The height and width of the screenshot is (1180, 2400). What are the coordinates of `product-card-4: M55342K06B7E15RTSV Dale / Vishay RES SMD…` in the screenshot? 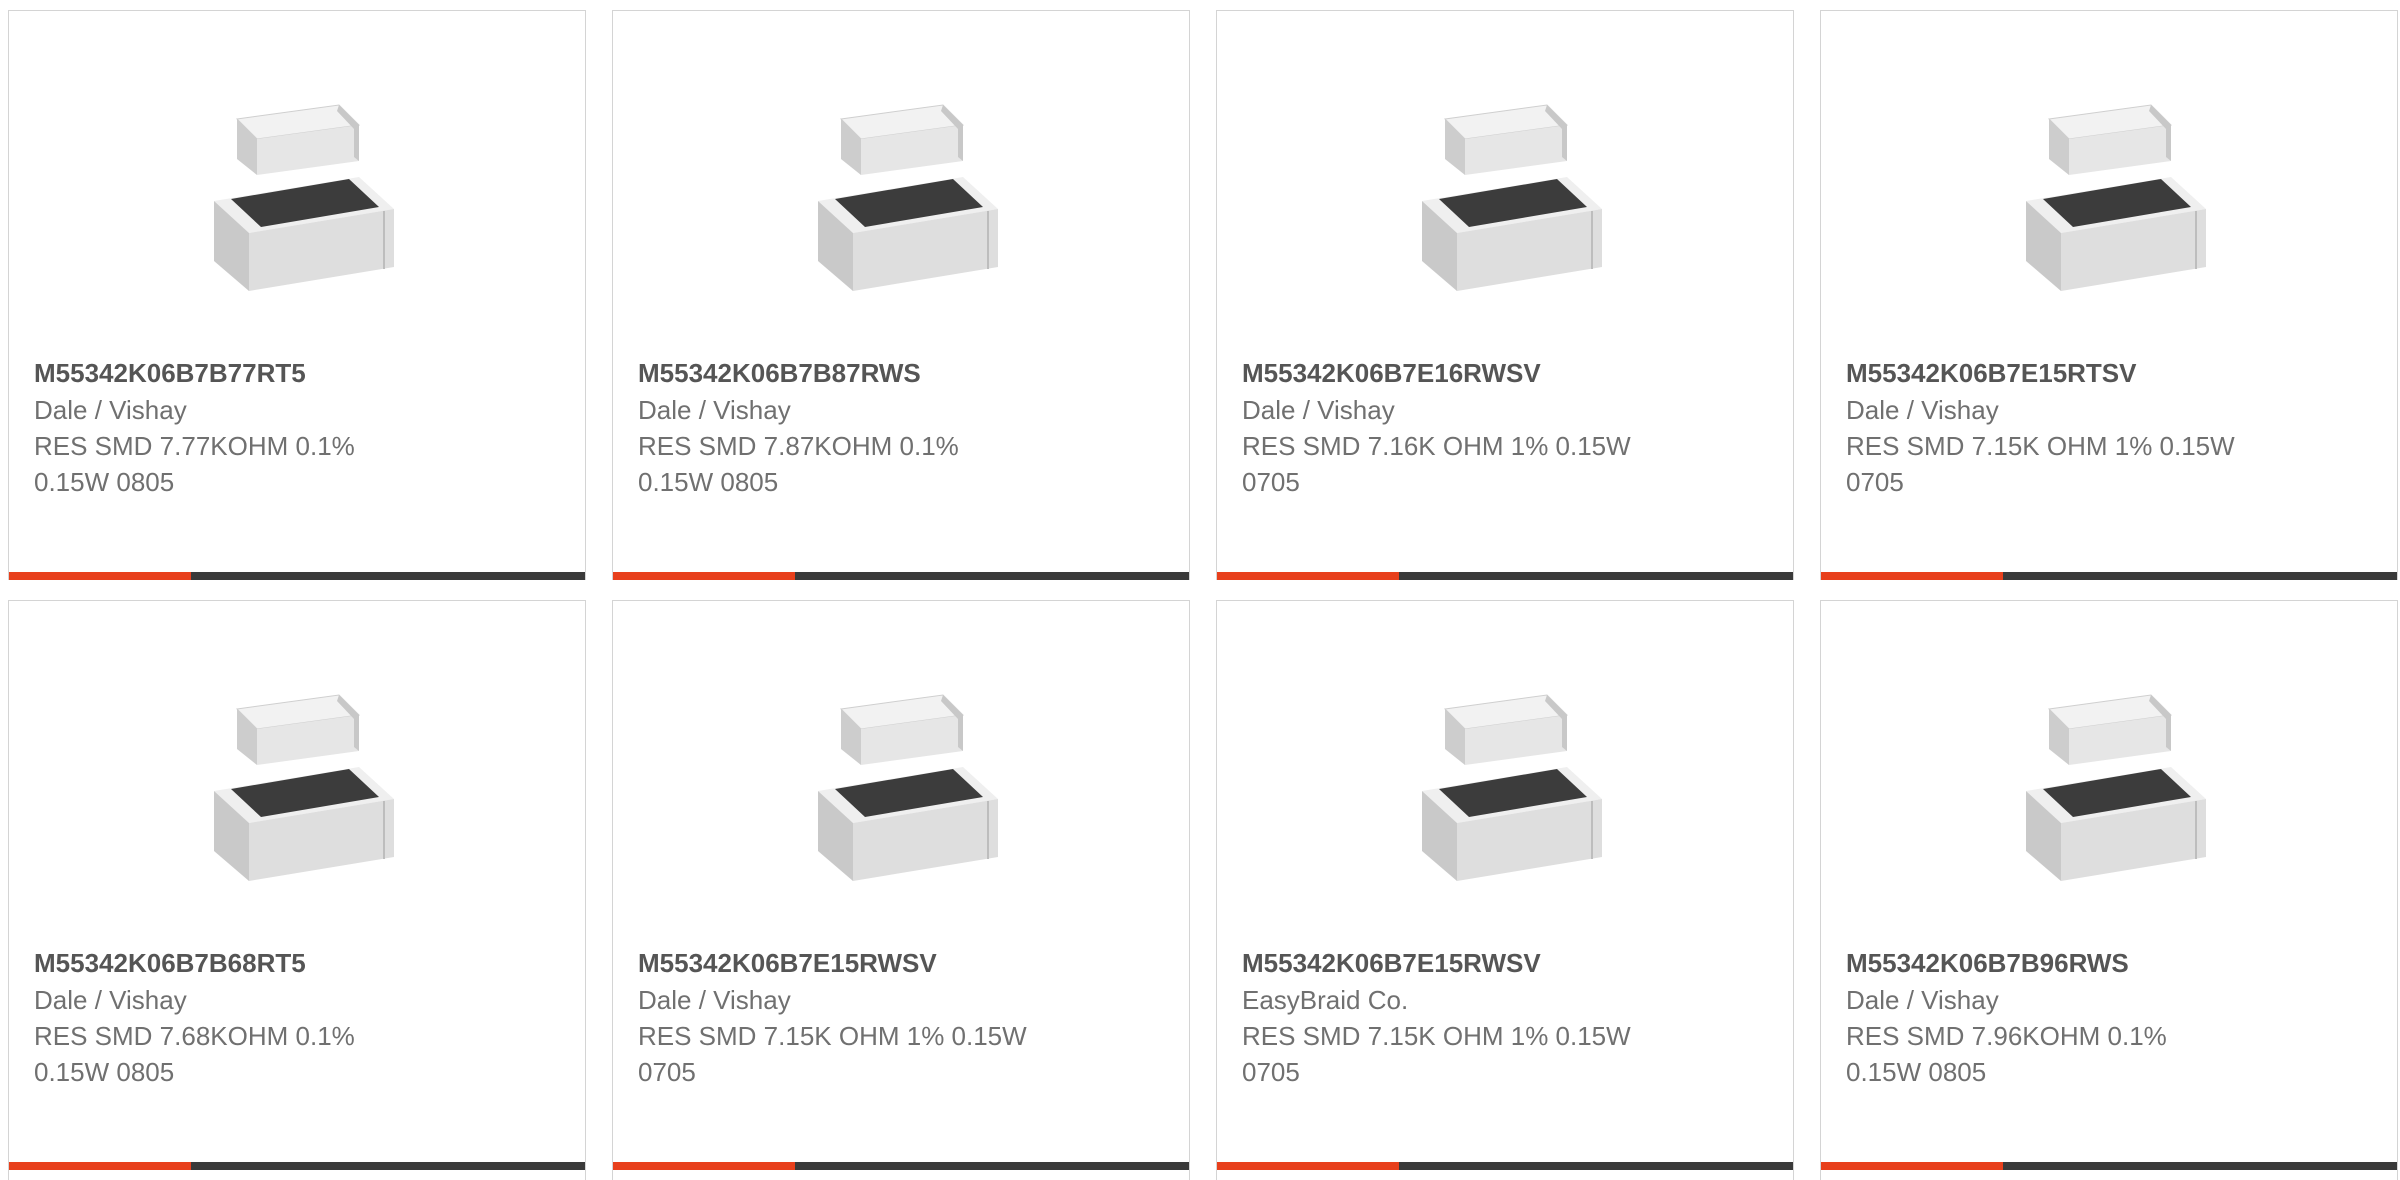 It's located at (2109, 295).